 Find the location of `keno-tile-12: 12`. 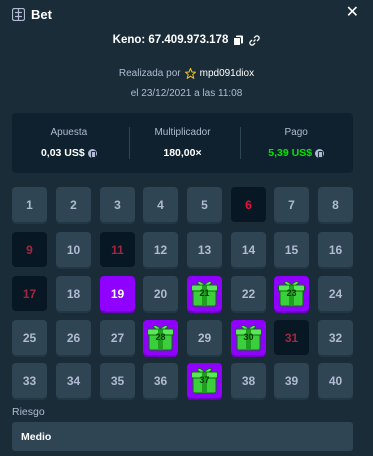

keno-tile-12: 12 is located at coordinates (160, 249).